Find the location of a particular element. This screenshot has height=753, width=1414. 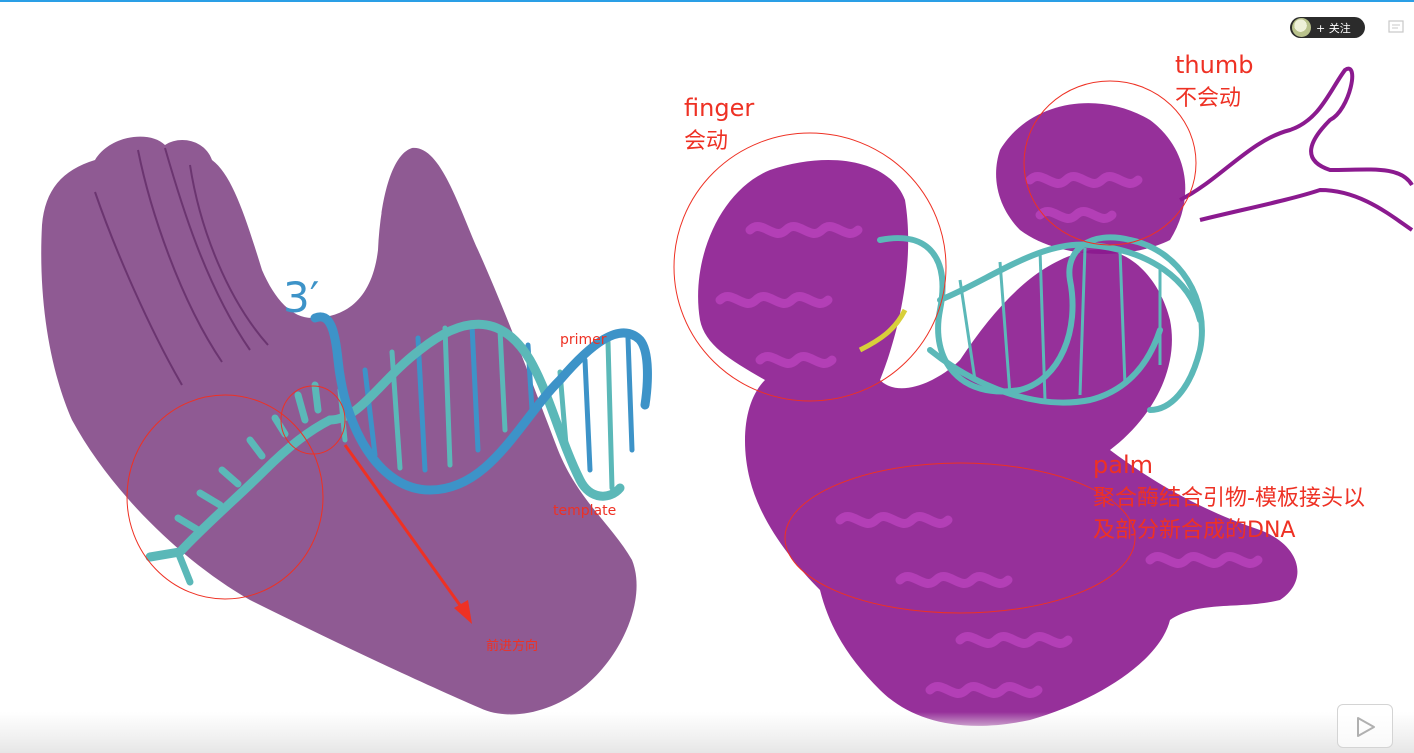

screen-toggle-icon is located at coordinates (1396, 27).